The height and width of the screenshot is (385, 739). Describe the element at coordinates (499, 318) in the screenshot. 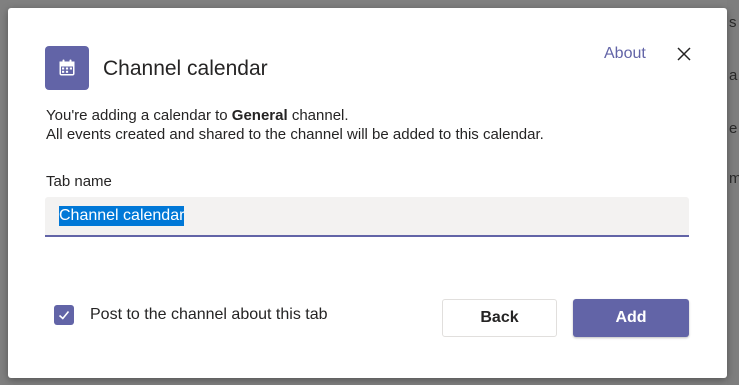

I see `back-button: Back` at that location.